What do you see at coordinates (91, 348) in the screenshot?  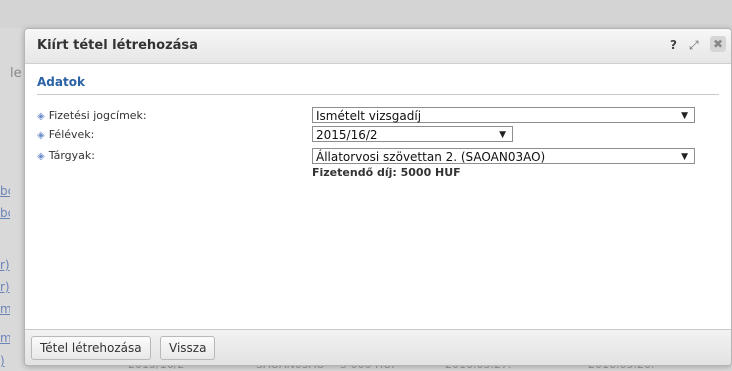 I see `create-item-button: Tétel létrehozása` at bounding box center [91, 348].